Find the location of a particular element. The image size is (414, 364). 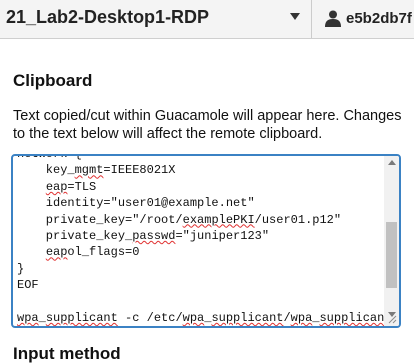

connection-header: 21_Lab2-Desktop1-RDP e5b2db7f is located at coordinates (207, 19).